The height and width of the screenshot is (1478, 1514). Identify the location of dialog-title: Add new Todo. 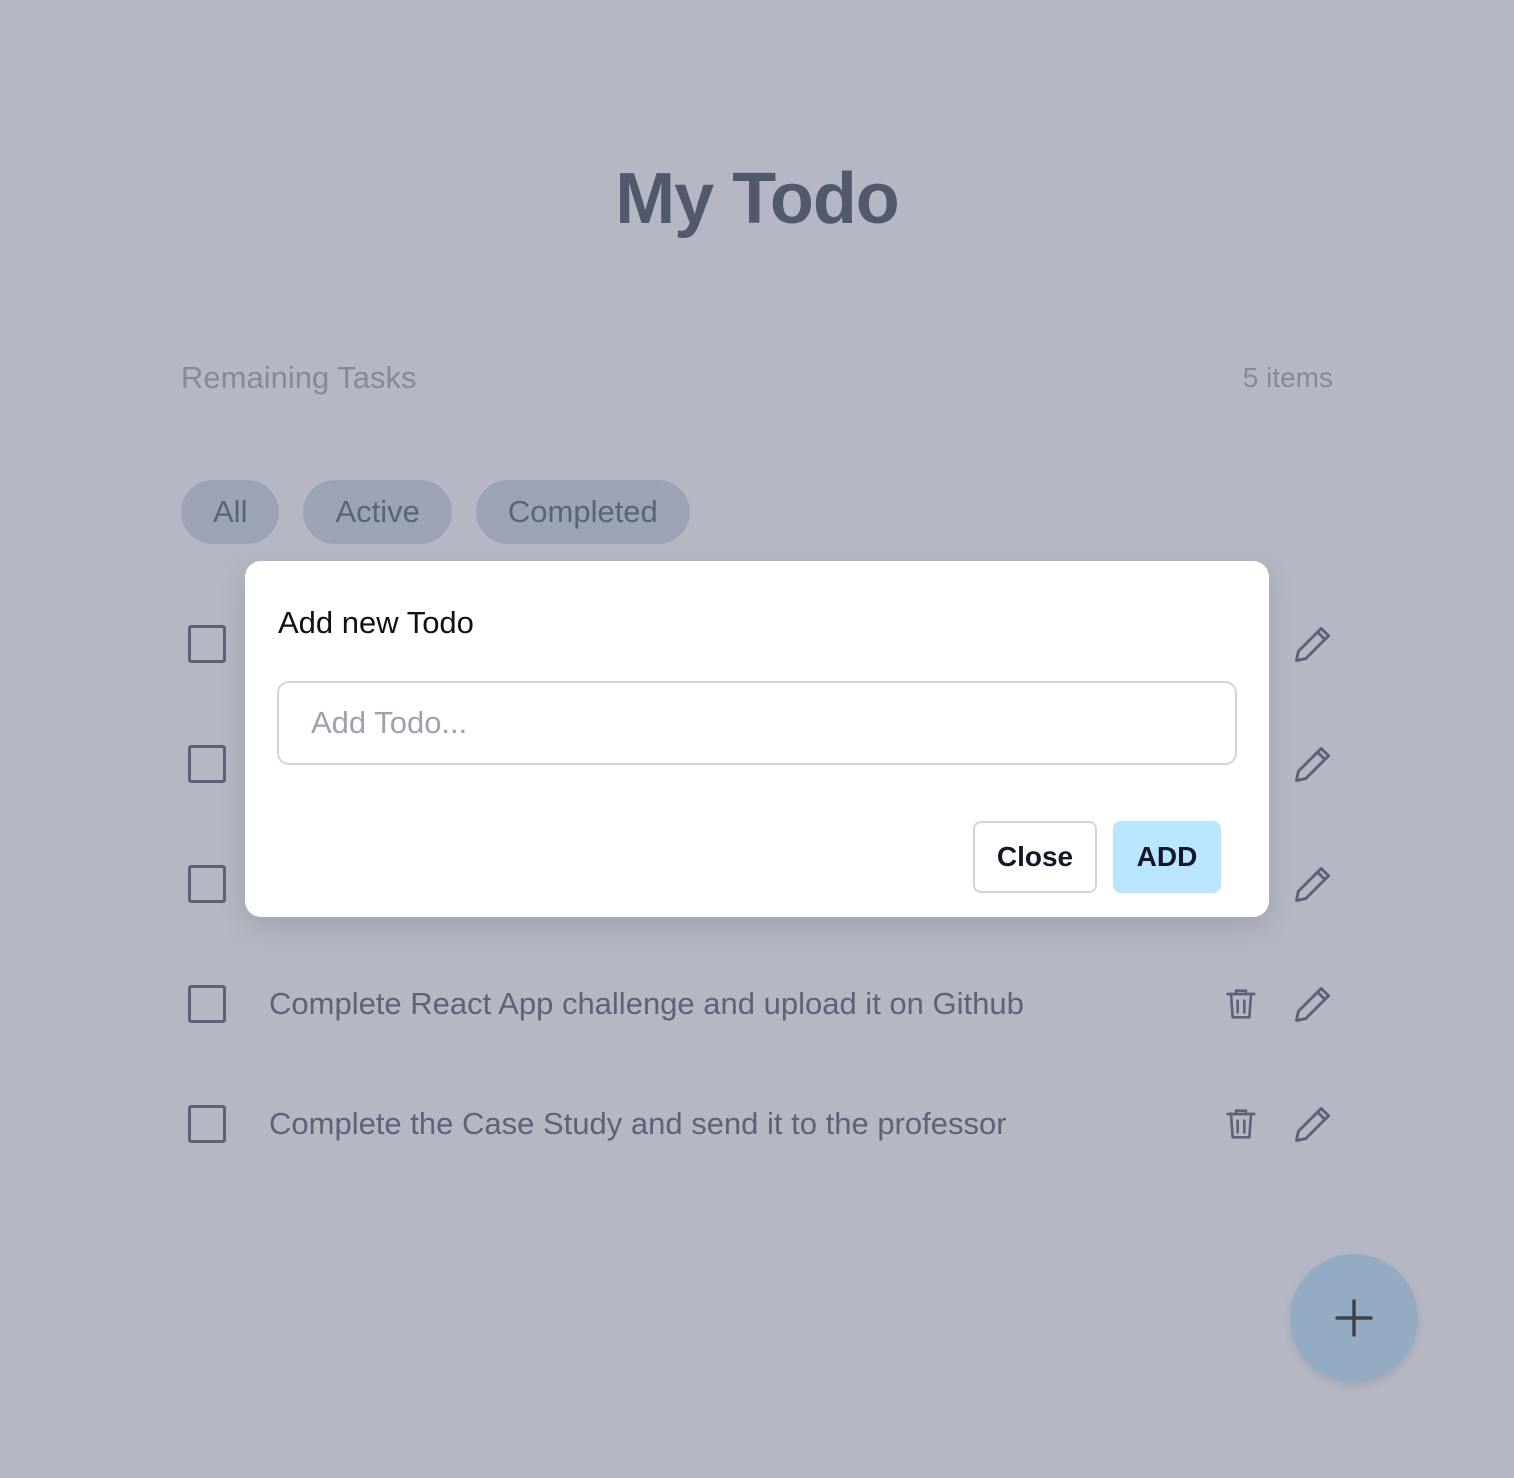
(376, 622).